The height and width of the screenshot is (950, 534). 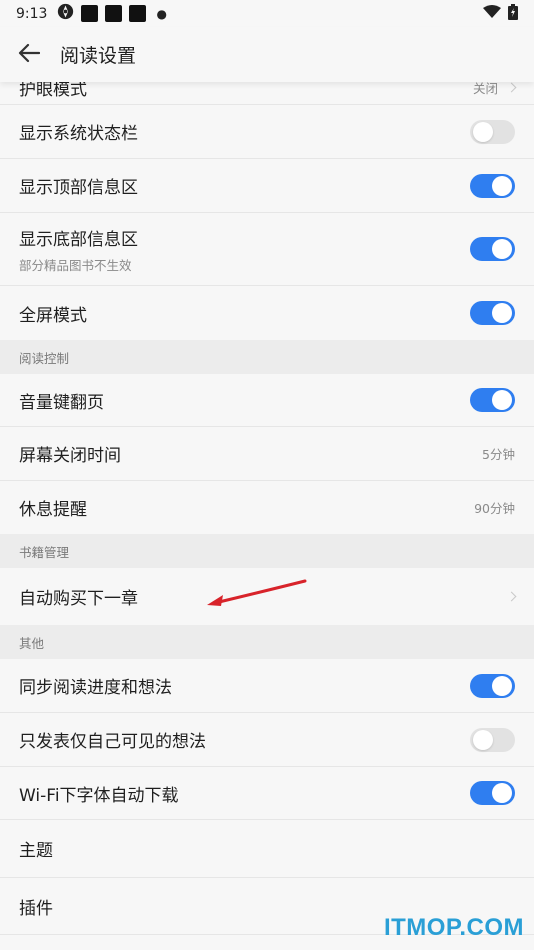 What do you see at coordinates (161, 13) in the screenshot?
I see `more-notifications-icon: ●` at bounding box center [161, 13].